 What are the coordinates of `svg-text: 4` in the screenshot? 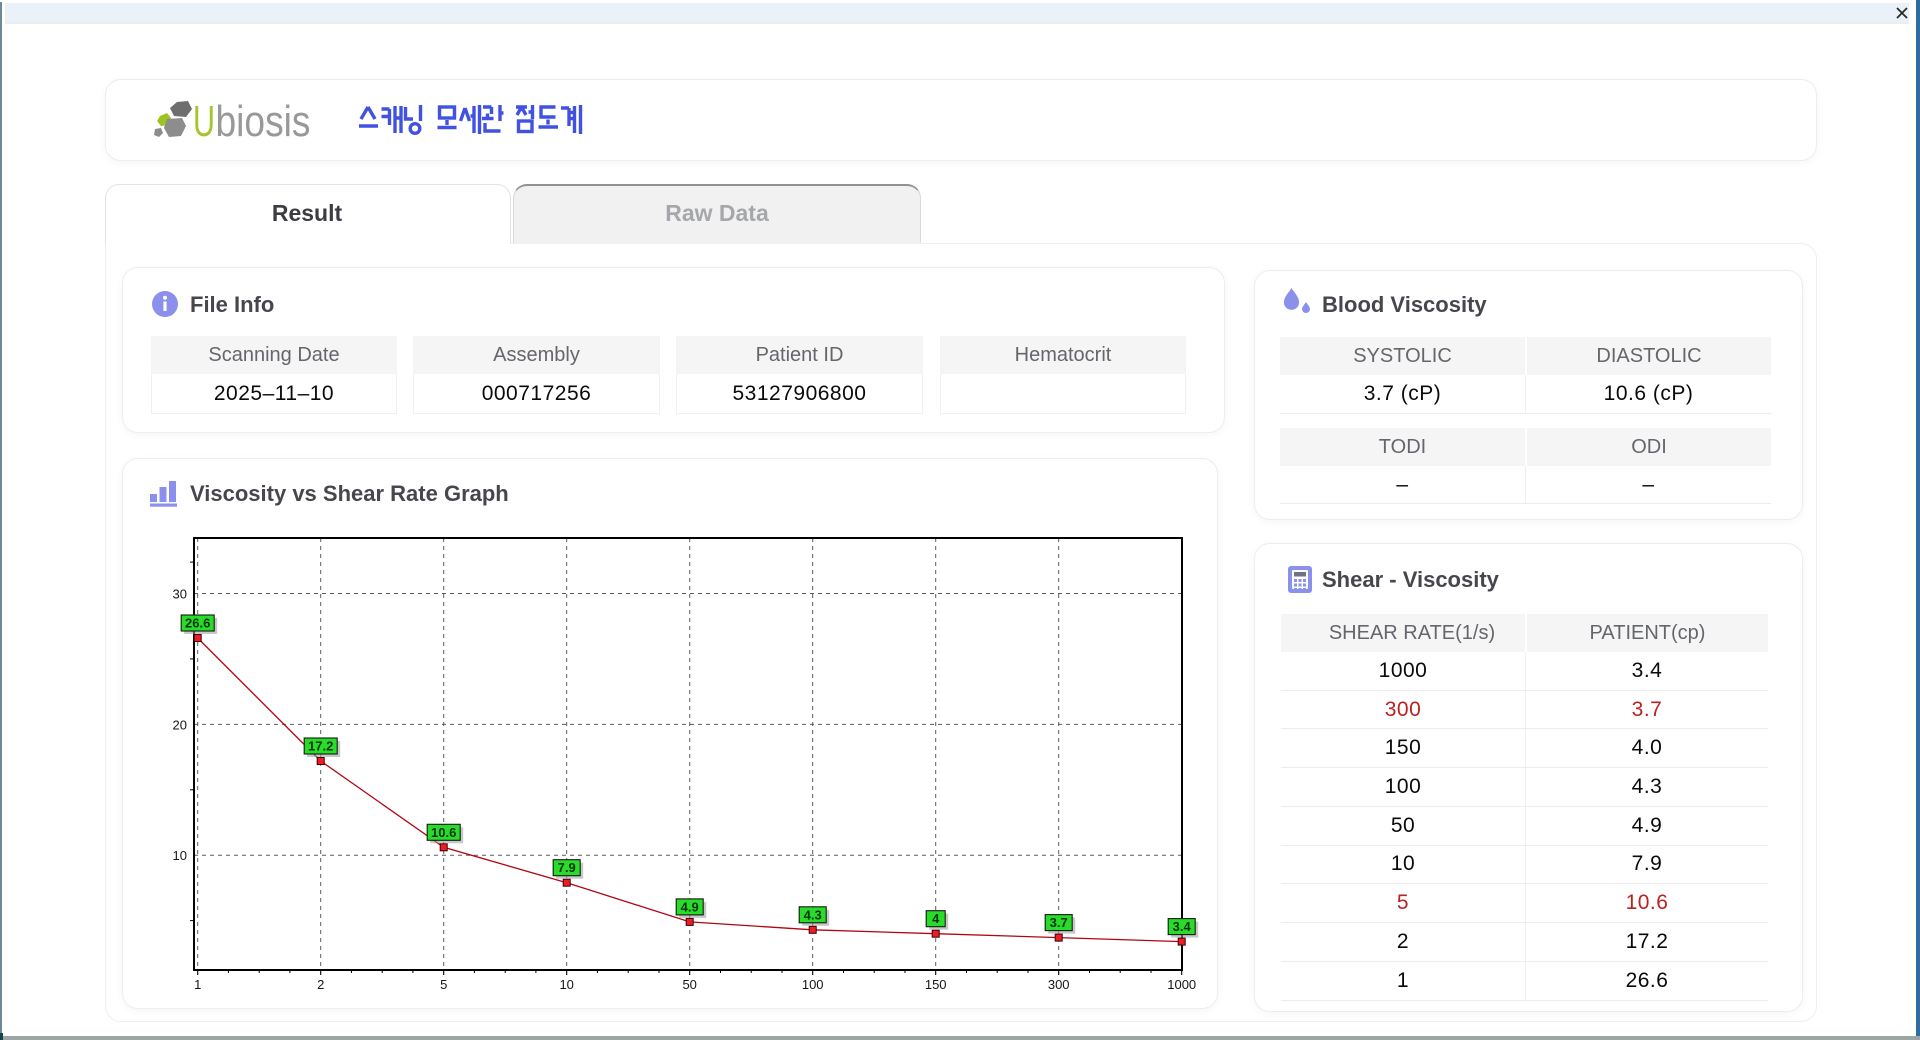 It's located at (936, 918).